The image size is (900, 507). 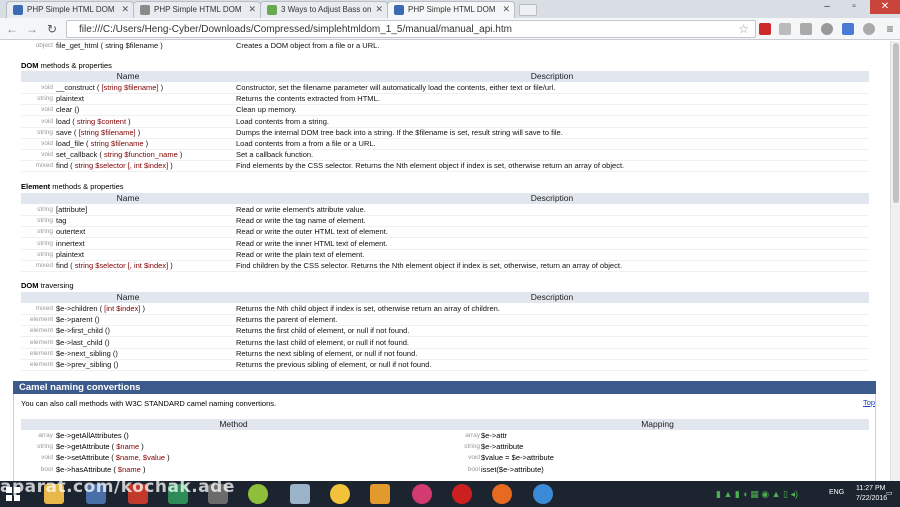 I want to click on minimize-icon: –, so click(x=827, y=7).